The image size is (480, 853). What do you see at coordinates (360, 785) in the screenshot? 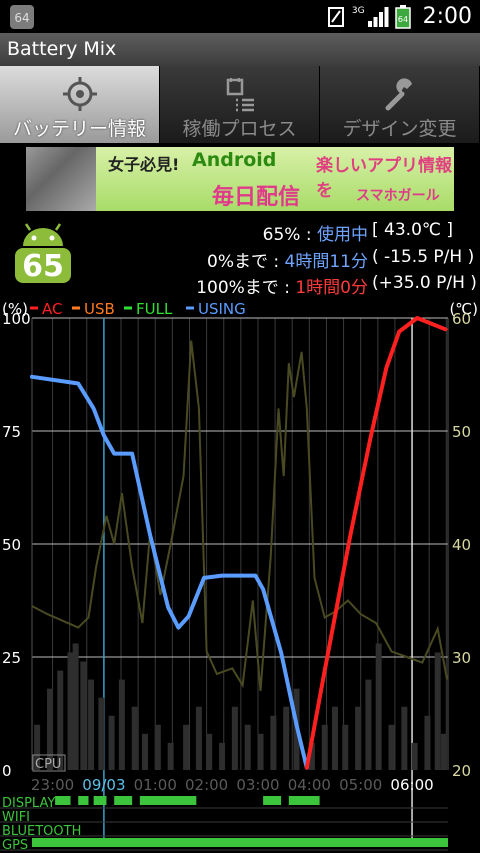
I see `x-tick: 05:00` at bounding box center [360, 785].